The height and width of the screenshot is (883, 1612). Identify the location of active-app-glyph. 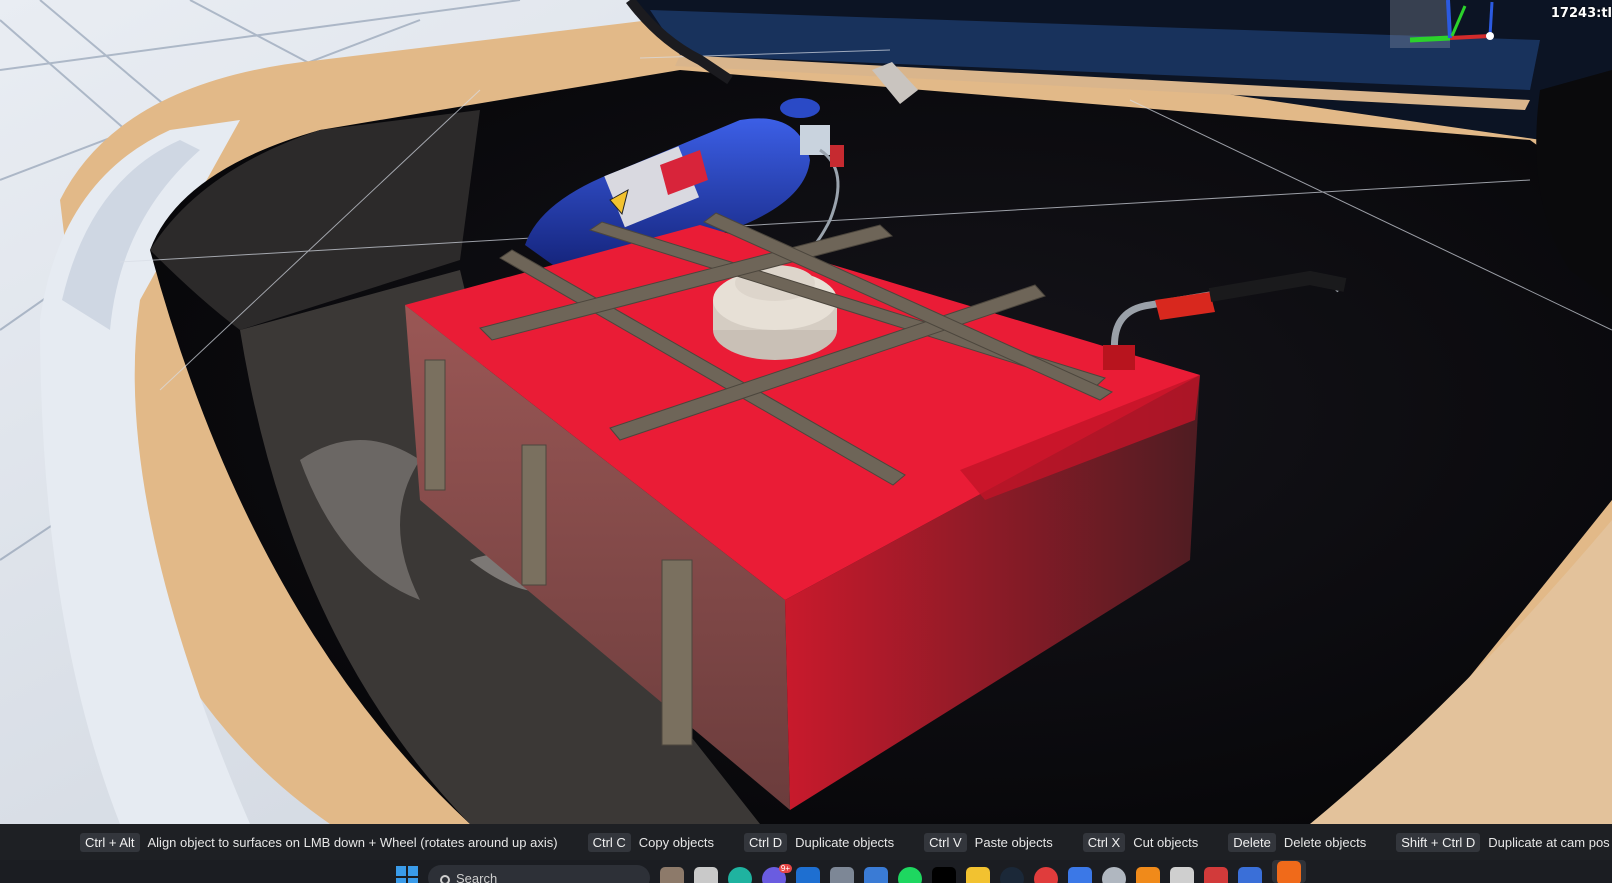
(1289, 871).